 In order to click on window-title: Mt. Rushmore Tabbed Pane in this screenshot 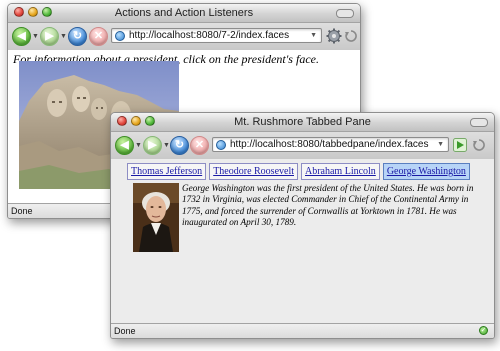, I will do `click(302, 122)`.